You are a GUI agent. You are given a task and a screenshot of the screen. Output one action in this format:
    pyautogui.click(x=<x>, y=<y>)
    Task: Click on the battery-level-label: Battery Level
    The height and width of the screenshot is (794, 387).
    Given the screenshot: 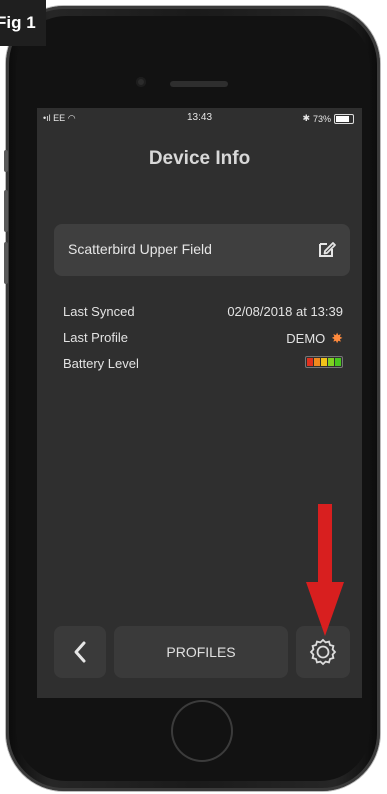 What is the action you would take?
    pyautogui.click(x=101, y=363)
    